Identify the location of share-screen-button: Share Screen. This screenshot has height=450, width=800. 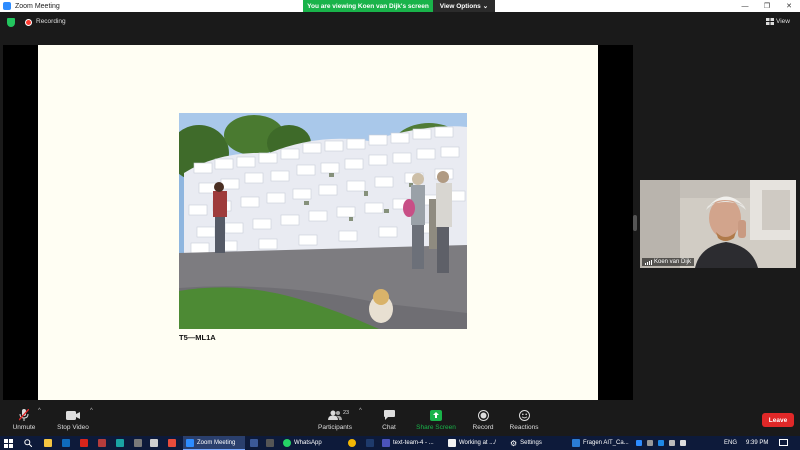
(436, 420).